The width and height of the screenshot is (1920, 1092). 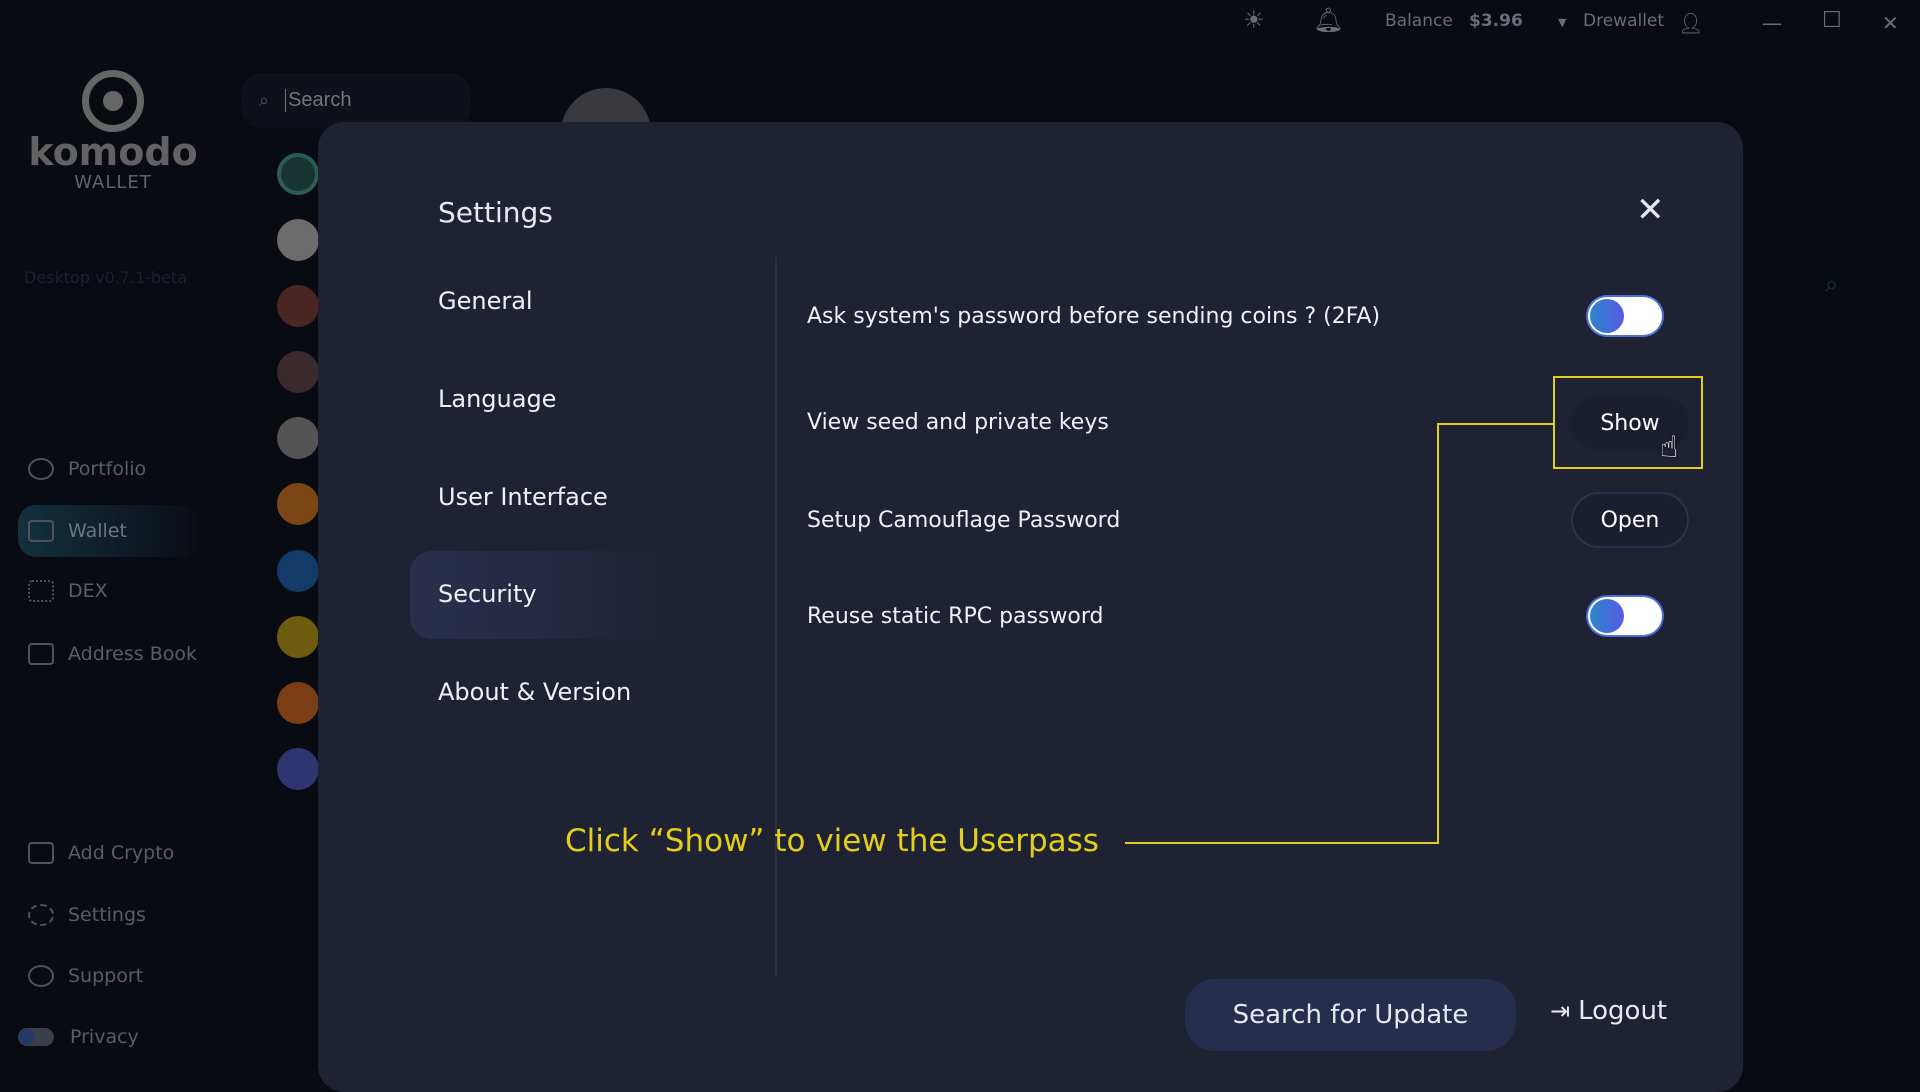 I want to click on dialog-title: Settings, so click(x=495, y=212).